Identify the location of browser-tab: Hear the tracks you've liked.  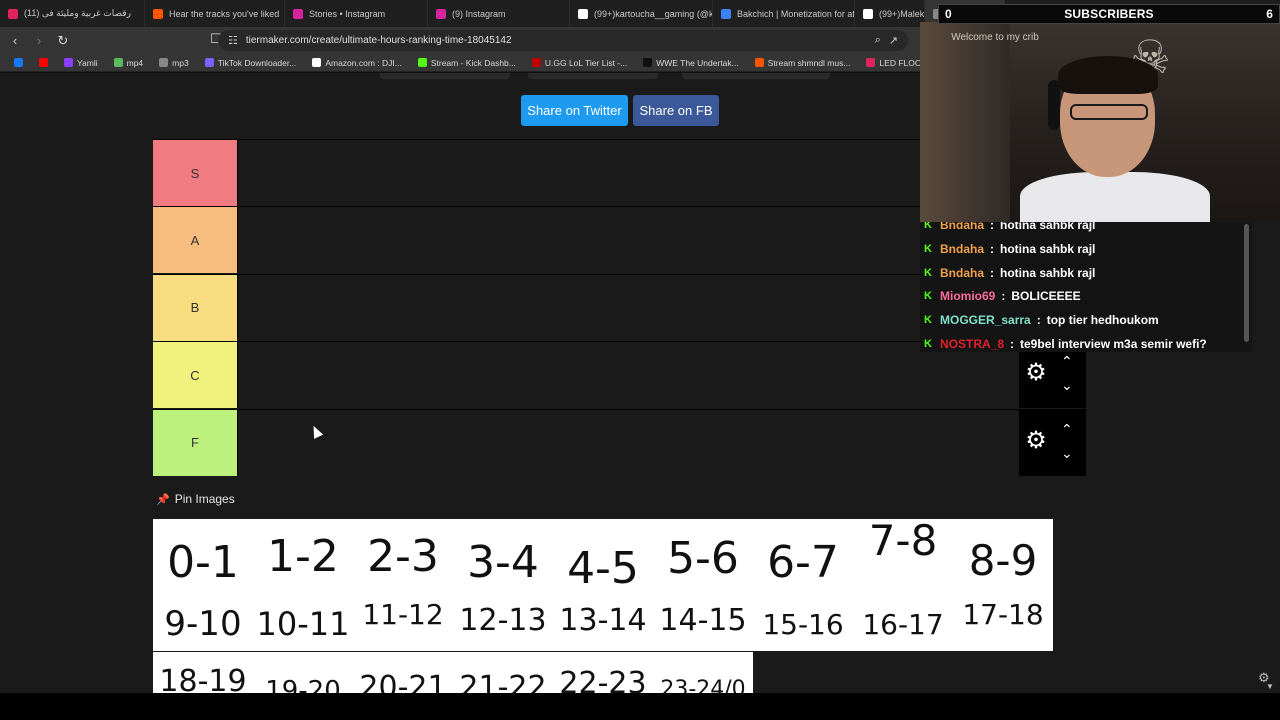
(215, 13).